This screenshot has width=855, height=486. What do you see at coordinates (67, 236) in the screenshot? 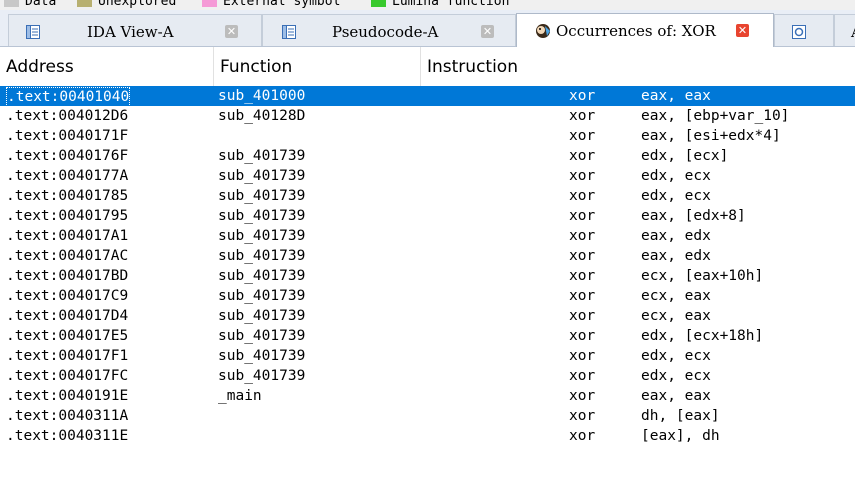
I see `address-cell: .text:004017A1` at bounding box center [67, 236].